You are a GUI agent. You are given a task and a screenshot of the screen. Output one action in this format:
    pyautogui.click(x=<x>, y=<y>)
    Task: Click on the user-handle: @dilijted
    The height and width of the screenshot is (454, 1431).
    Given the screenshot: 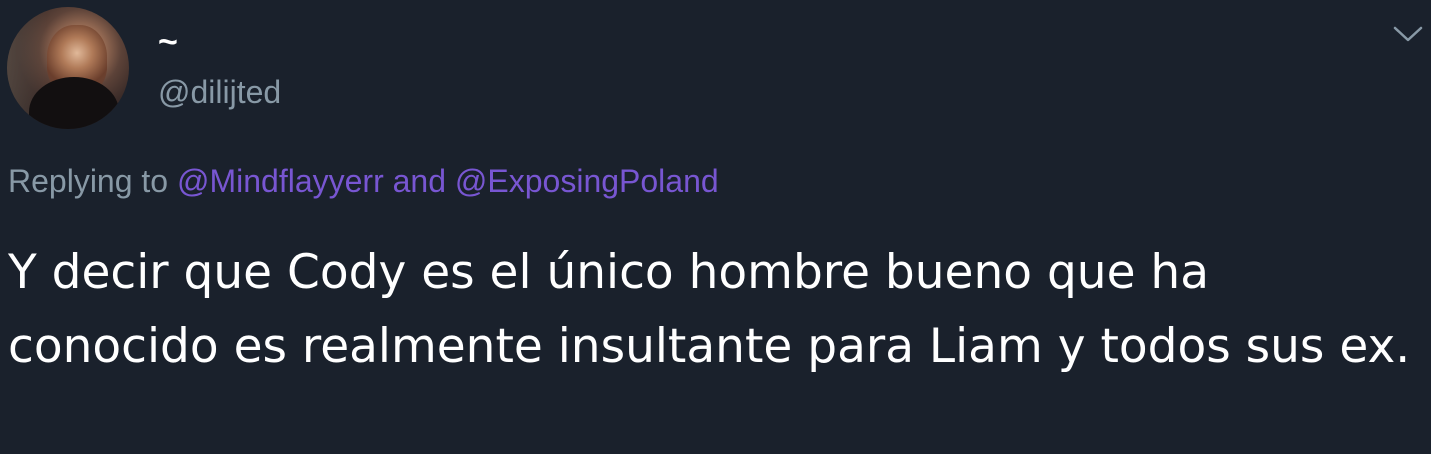 What is the action you would take?
    pyautogui.click(x=219, y=92)
    